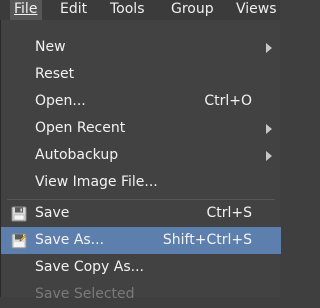 The width and height of the screenshot is (320, 308). What do you see at coordinates (141, 128) in the screenshot?
I see `menu-item-open-recent: Open Recent` at bounding box center [141, 128].